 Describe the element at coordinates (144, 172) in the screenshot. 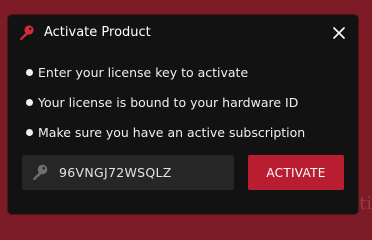

I see `license-key-input` at that location.